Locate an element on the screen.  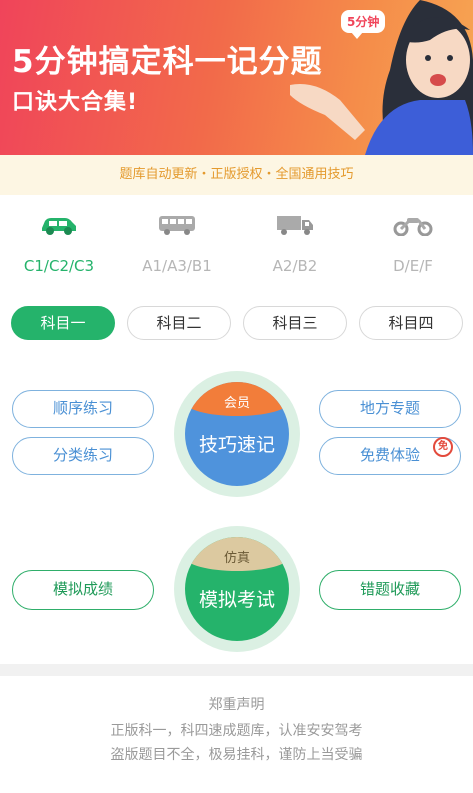
car-icon is located at coordinates (59, 226).